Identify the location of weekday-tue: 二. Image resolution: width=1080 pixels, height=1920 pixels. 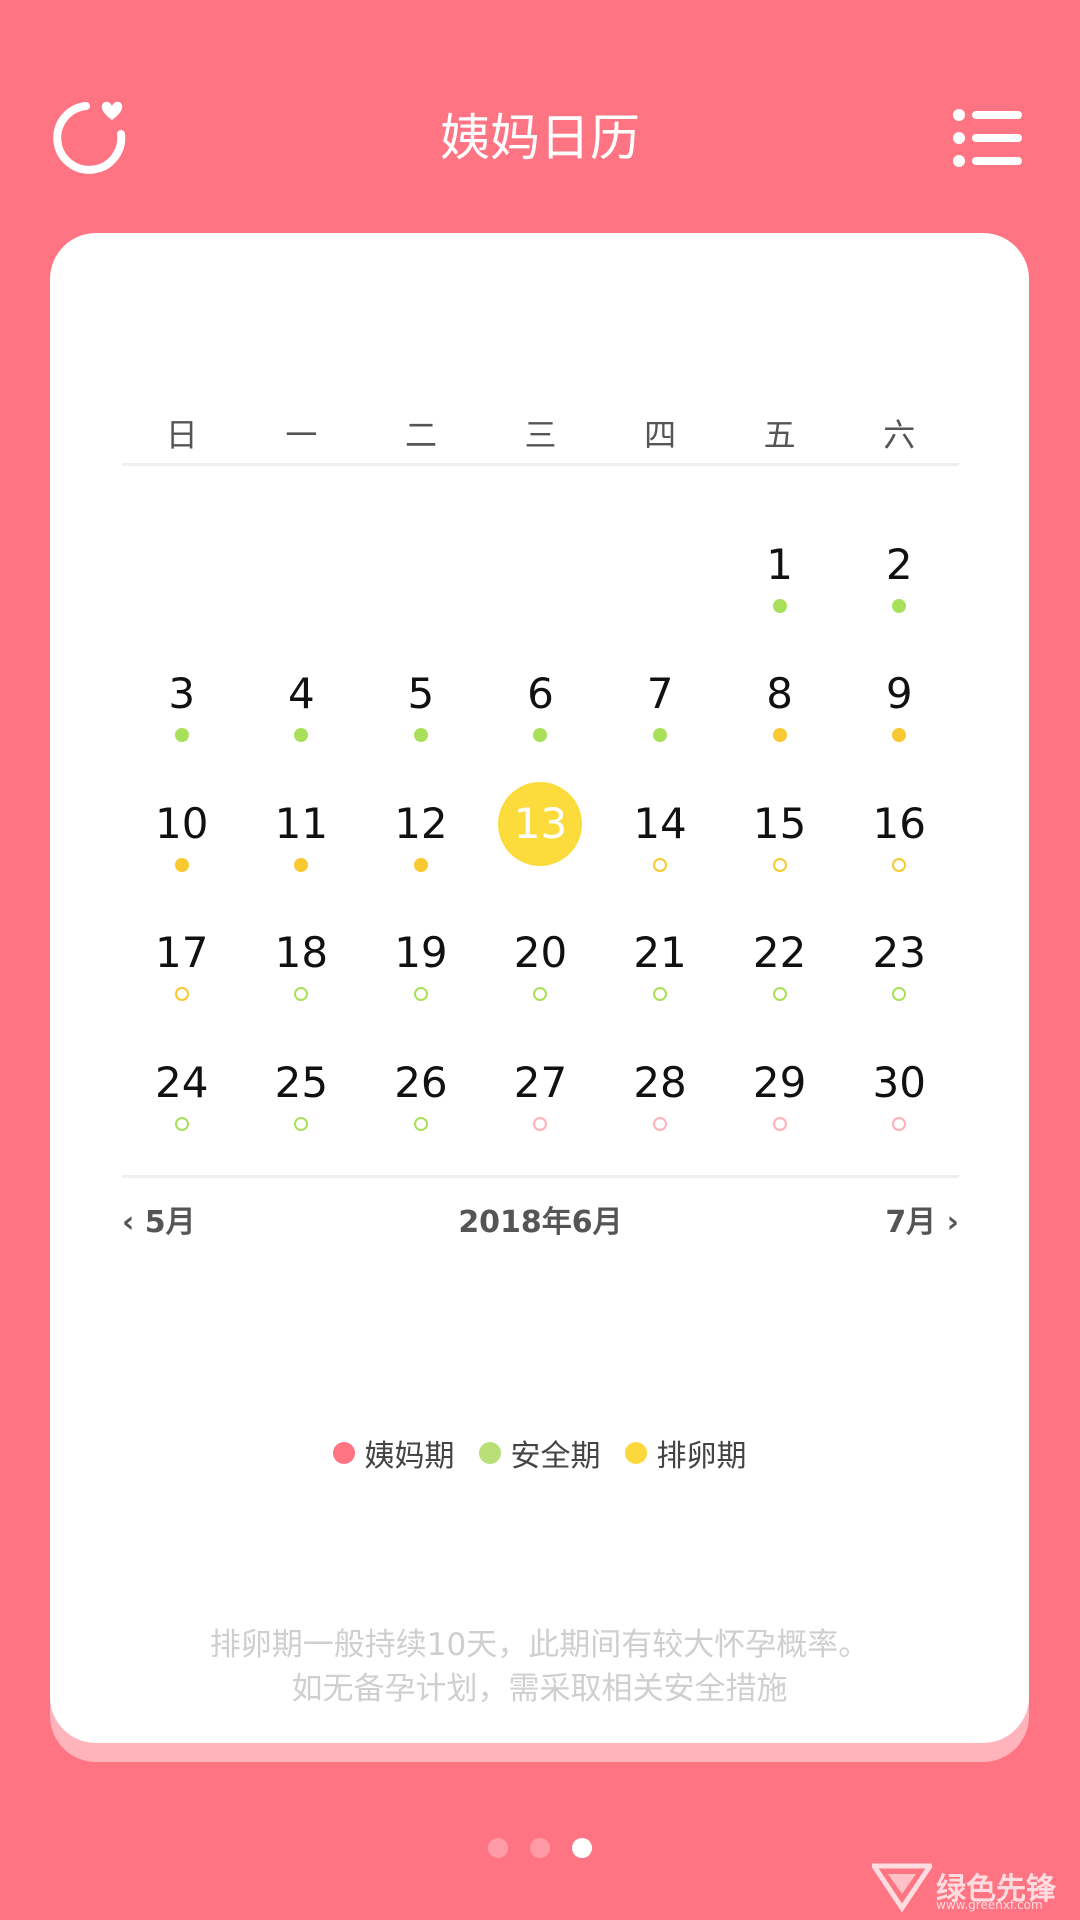
(420, 435).